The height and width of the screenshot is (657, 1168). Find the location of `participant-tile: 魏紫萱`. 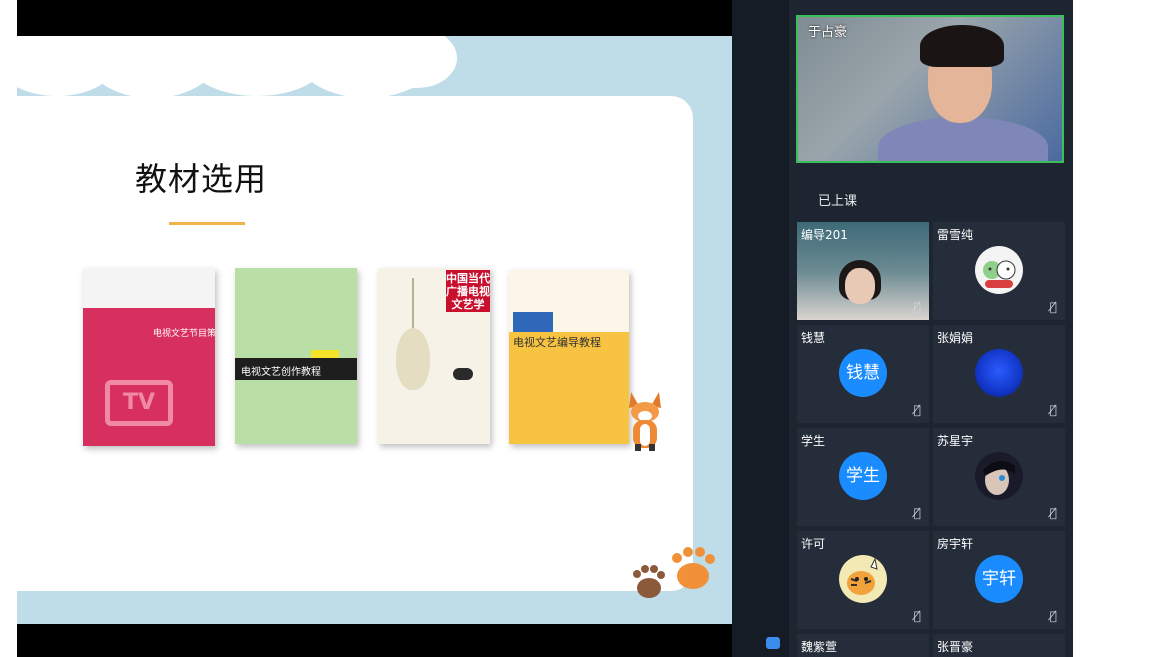

participant-tile: 魏紫萱 is located at coordinates (863, 645).